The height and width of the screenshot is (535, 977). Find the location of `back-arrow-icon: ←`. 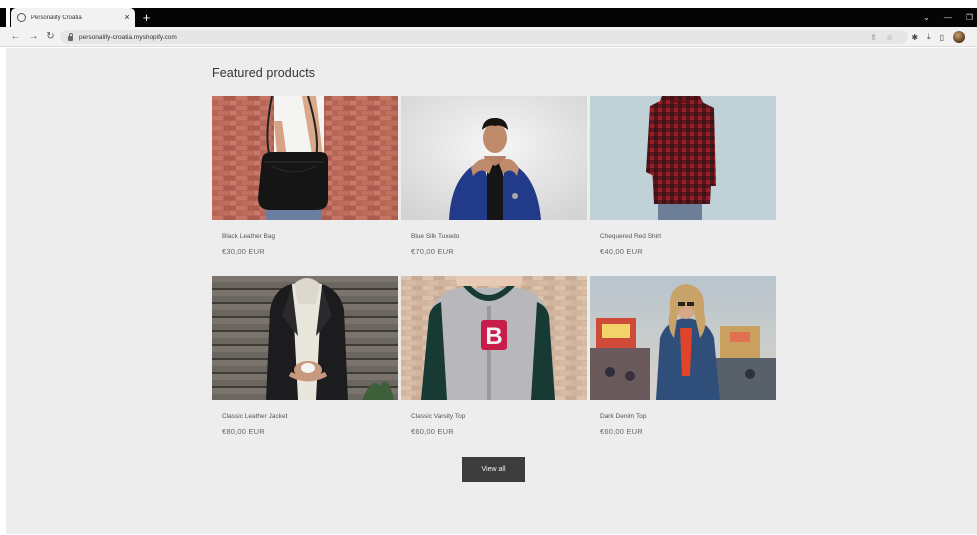

back-arrow-icon: ← is located at coordinates (15, 37).